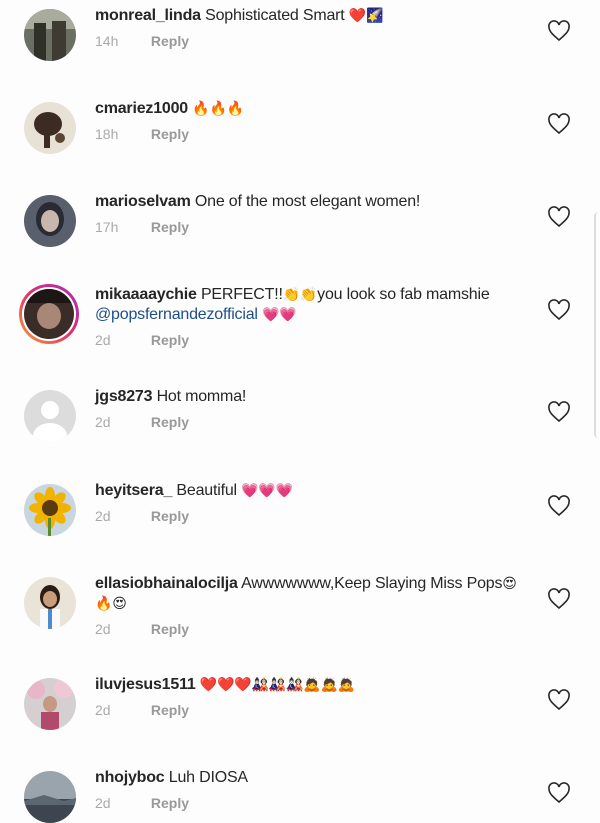  What do you see at coordinates (133, 490) in the screenshot?
I see `comment-username: heyitsera_` at bounding box center [133, 490].